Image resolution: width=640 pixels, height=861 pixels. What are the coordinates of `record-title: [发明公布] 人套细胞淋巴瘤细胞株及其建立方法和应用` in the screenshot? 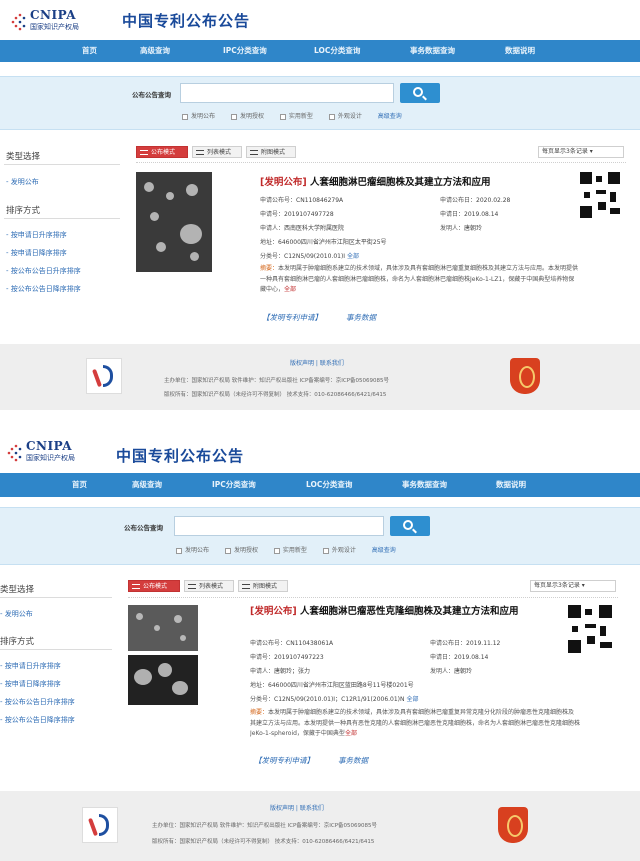 It's located at (410, 182).